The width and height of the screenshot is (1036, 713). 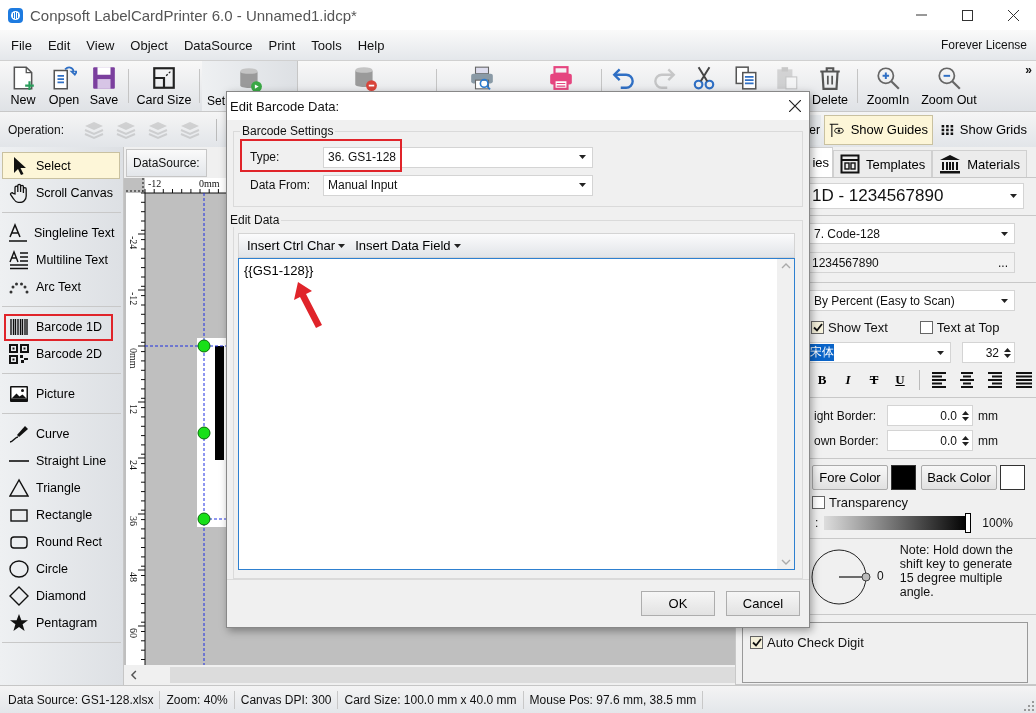 What do you see at coordinates (61, 541) in the screenshot?
I see `tool-button: Round Rect` at bounding box center [61, 541].